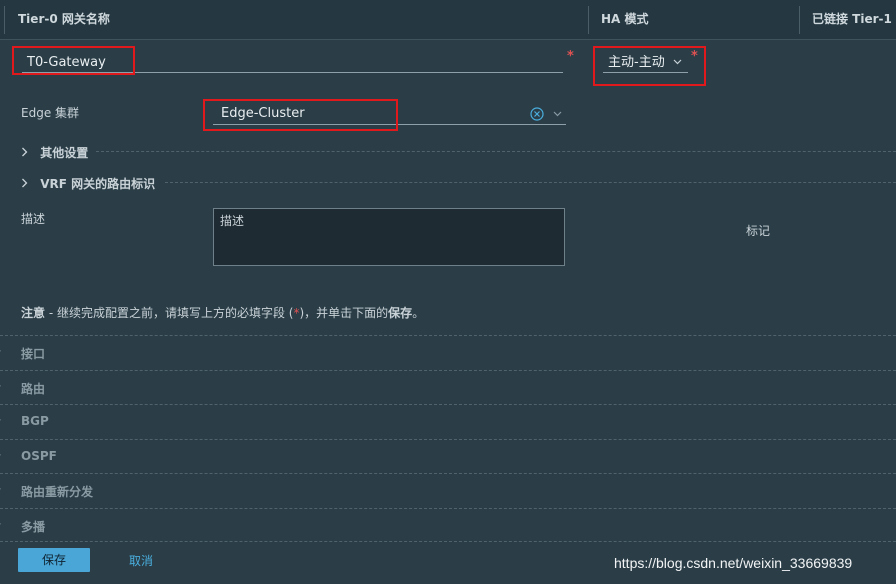 The width and height of the screenshot is (896, 584). What do you see at coordinates (64, 19) in the screenshot?
I see `header-gateway-name: Tier-0 网关名称` at bounding box center [64, 19].